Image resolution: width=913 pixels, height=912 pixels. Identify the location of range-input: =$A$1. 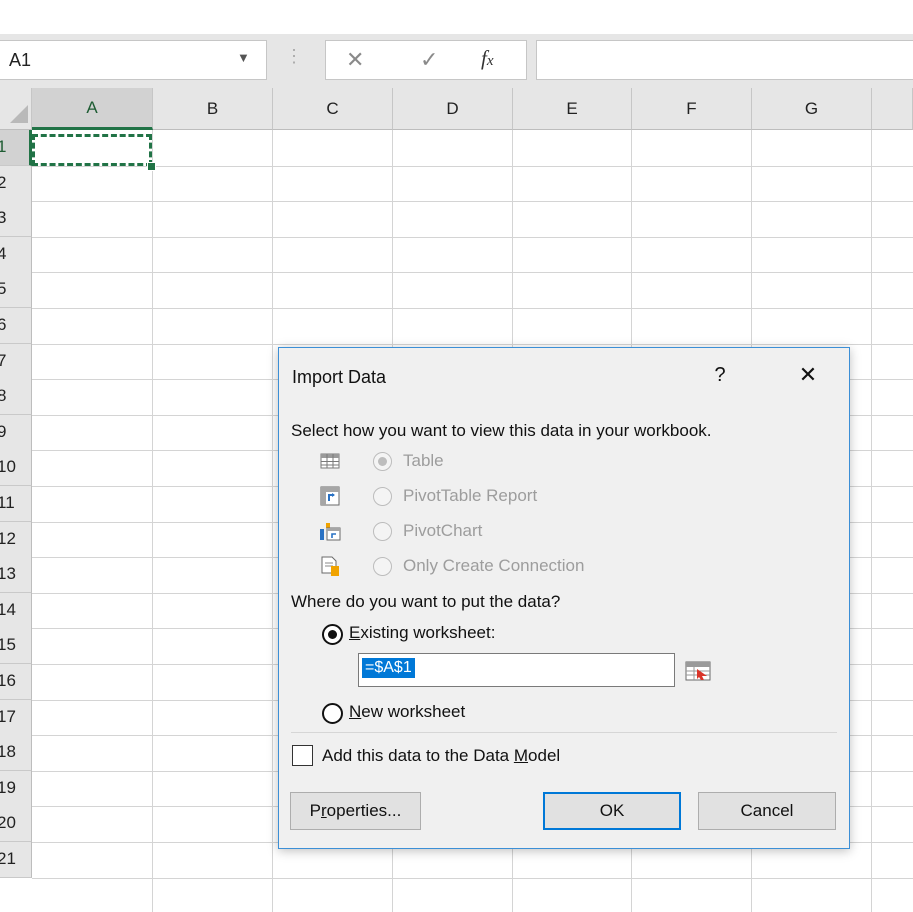
(516, 670).